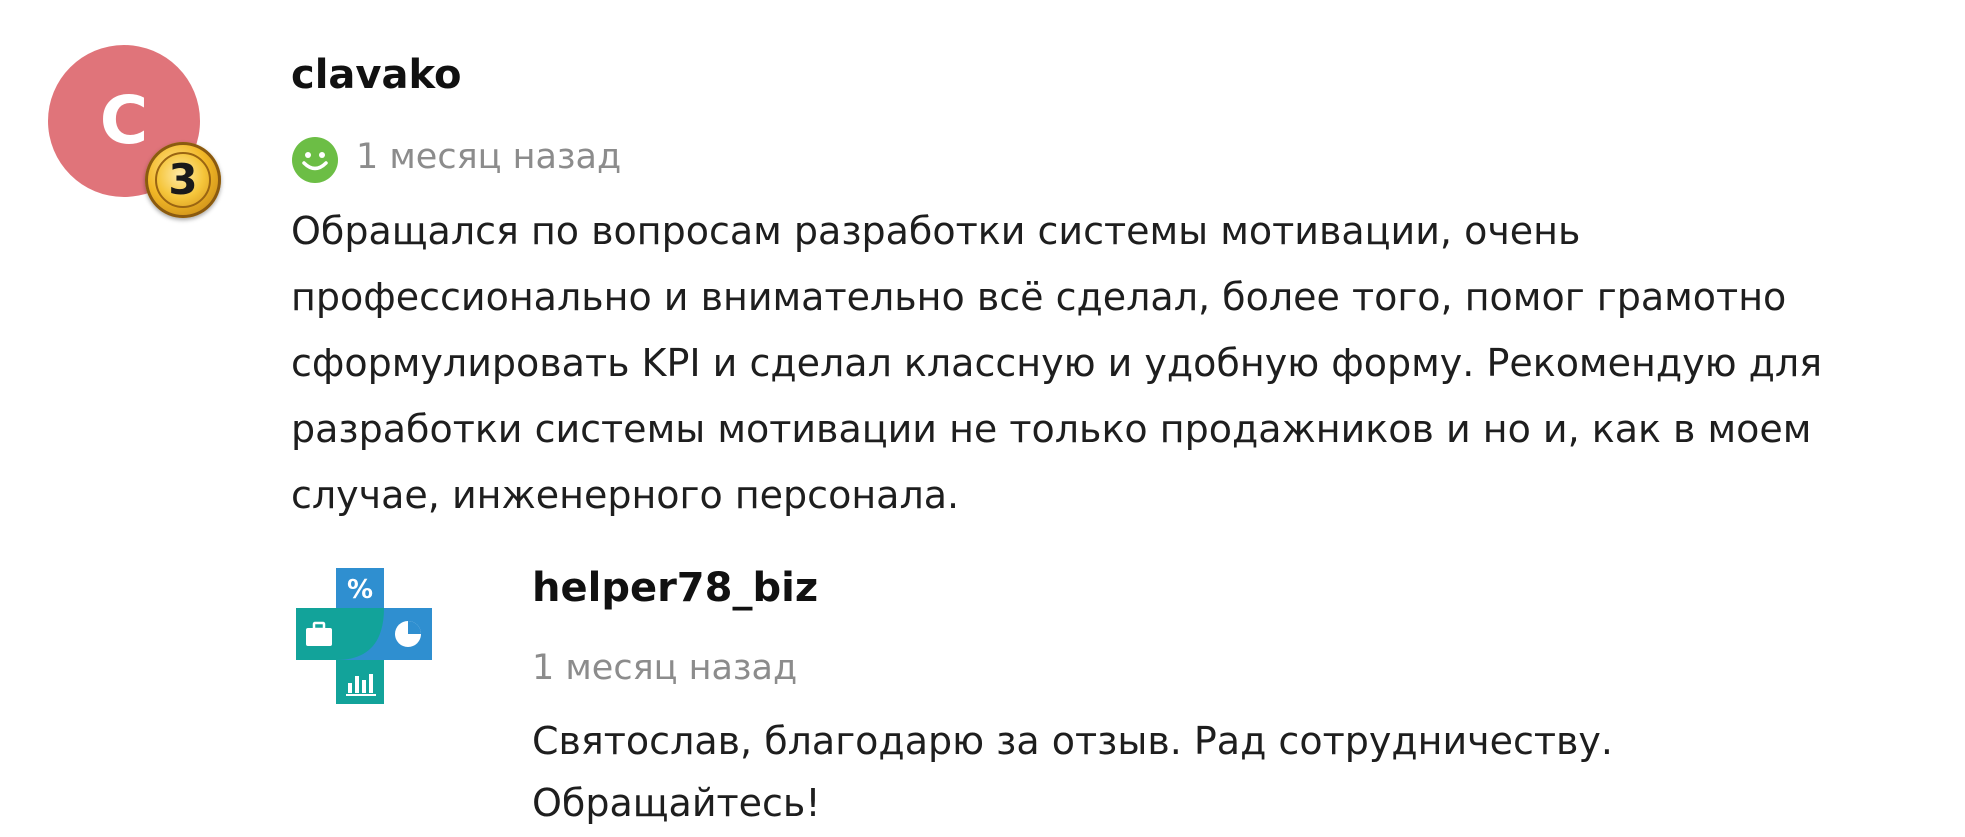  I want to click on avatar-letter: C, so click(124, 120).